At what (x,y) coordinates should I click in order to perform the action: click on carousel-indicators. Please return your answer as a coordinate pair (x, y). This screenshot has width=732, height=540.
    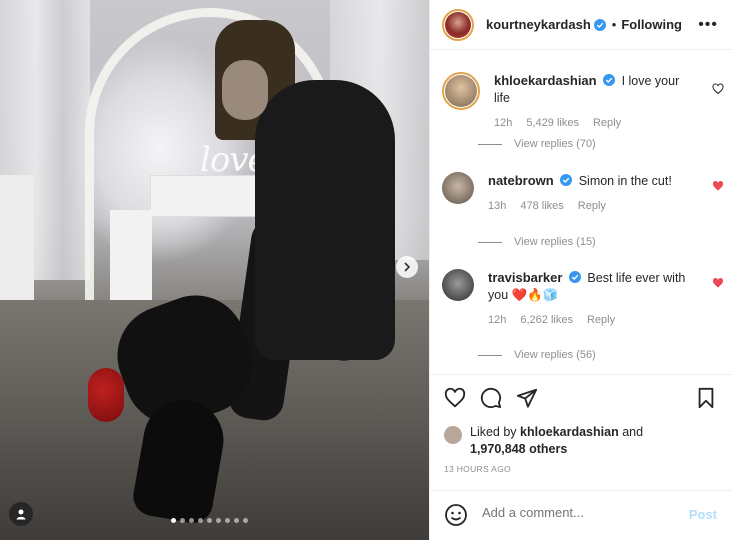
    Looking at the image, I should click on (209, 520).